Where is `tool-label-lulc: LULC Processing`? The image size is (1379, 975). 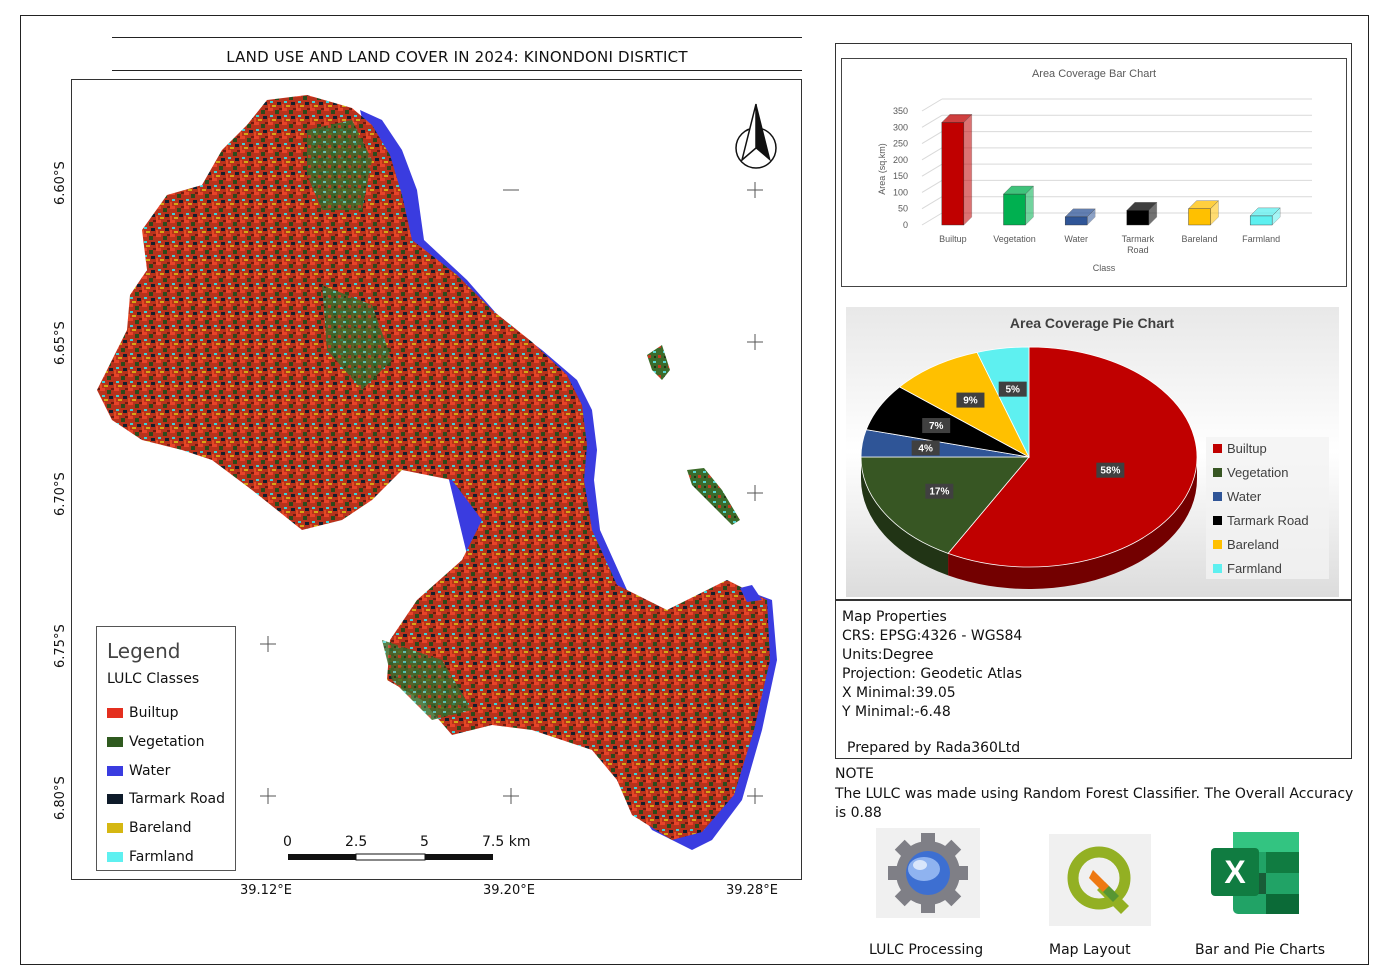
tool-label-lulc: LULC Processing is located at coordinates (926, 950).